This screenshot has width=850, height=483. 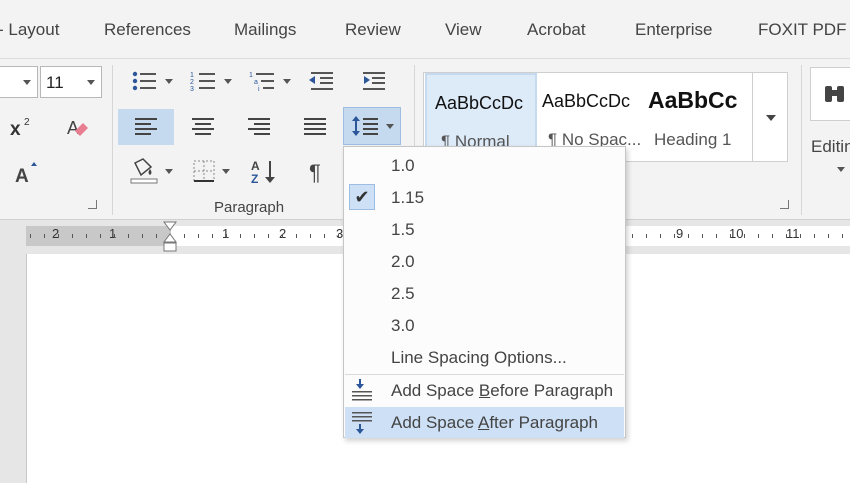 What do you see at coordinates (403, 261) in the screenshot?
I see `menu-item-label: 2.0` at bounding box center [403, 261].